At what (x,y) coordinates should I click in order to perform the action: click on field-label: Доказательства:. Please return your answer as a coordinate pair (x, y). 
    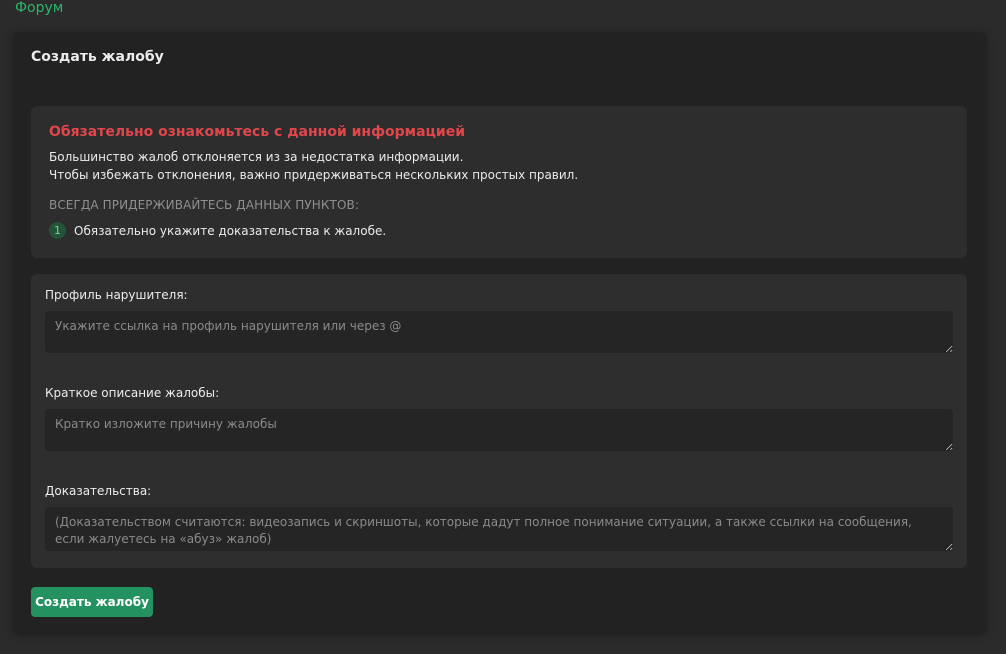
    Looking at the image, I should click on (98, 491).